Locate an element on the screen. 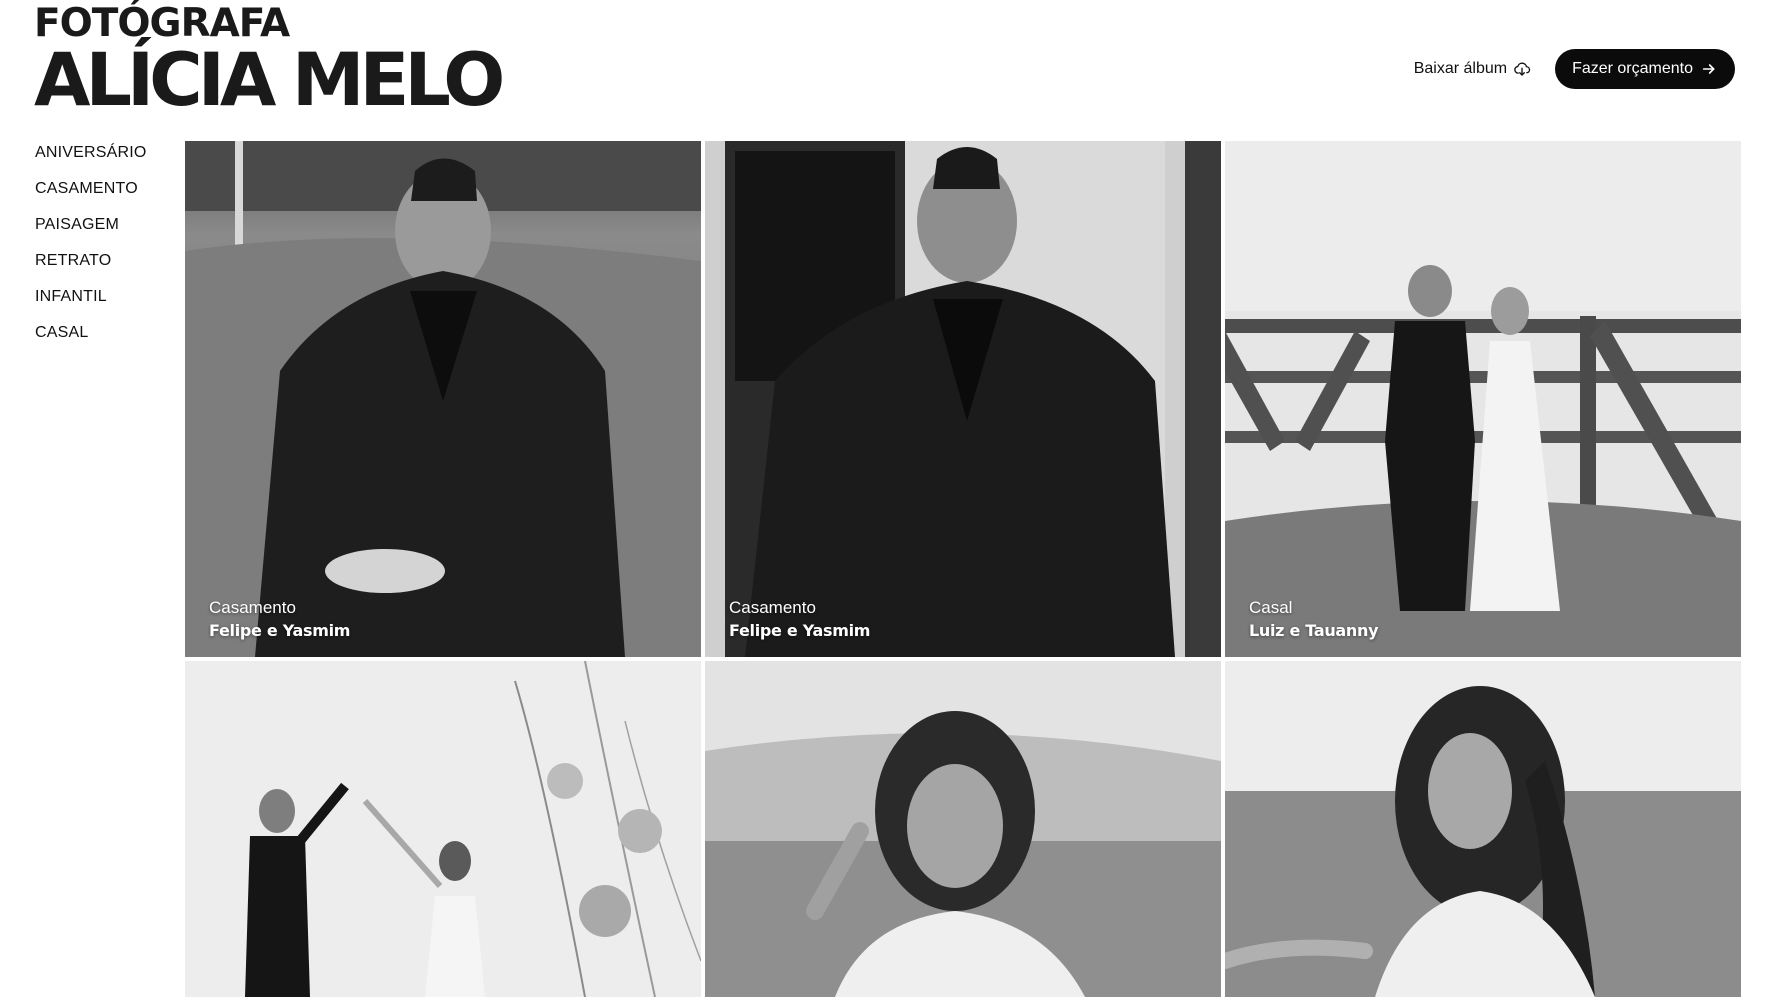  download-album-label: Baixar álbum is located at coordinates (1460, 68).